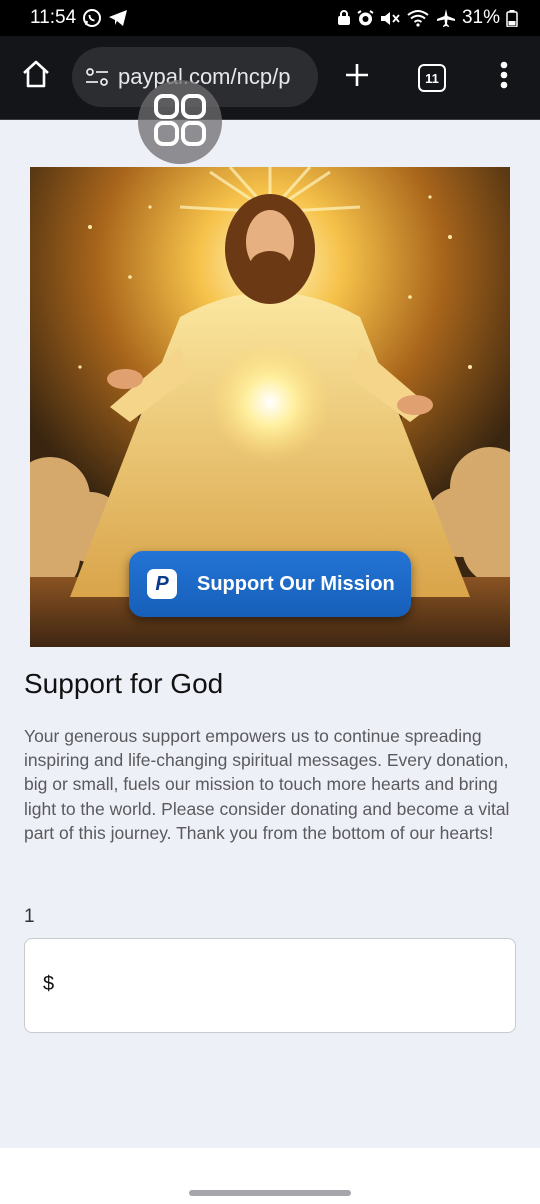  I want to click on telegram-icon, so click(118, 18).